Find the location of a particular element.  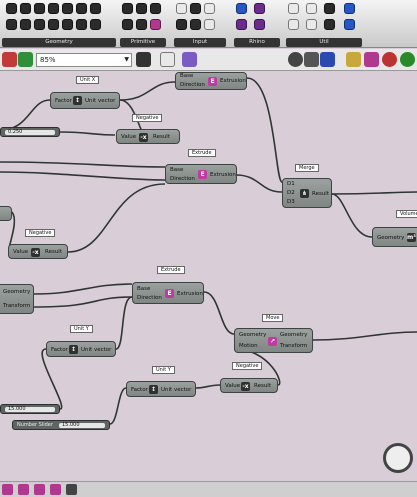

panel-icon is located at coordinates (209, 8).